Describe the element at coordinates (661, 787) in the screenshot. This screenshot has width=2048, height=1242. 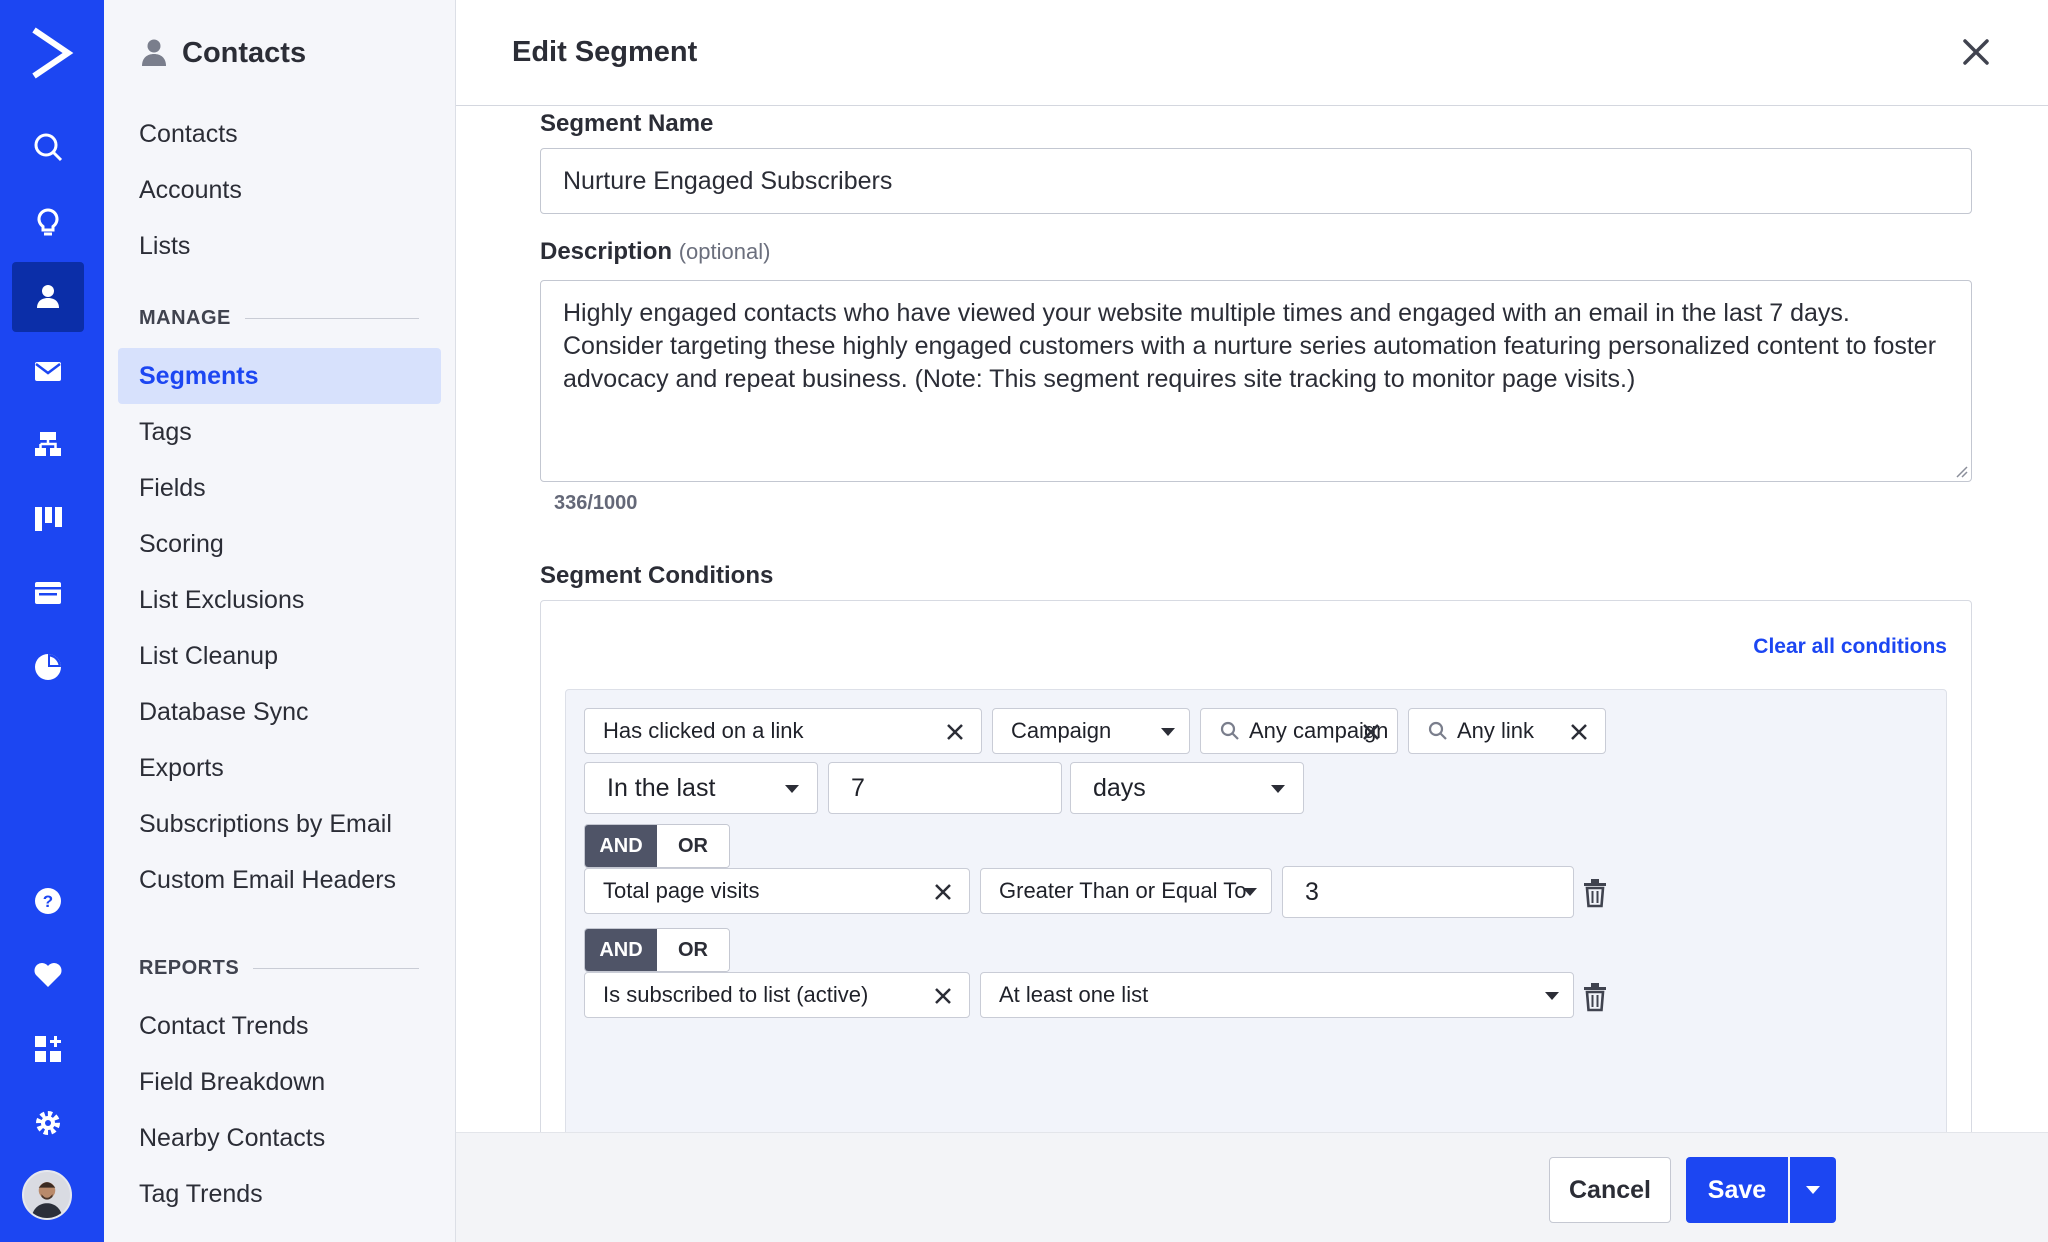
I see `time-range-value: In the last` at that location.